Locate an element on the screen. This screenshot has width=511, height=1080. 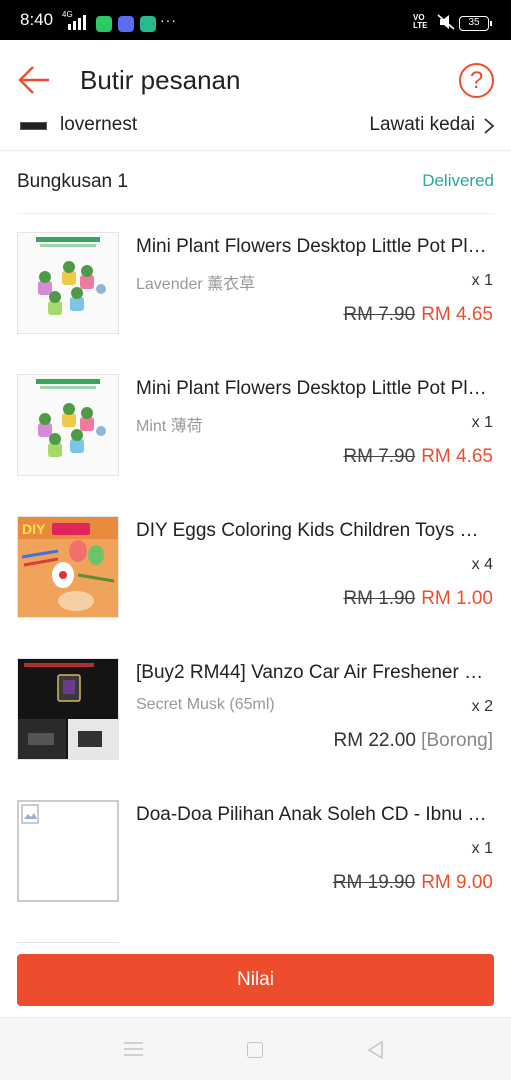
item-variant: Lavender 薰衣草 is located at coordinates (196, 284).